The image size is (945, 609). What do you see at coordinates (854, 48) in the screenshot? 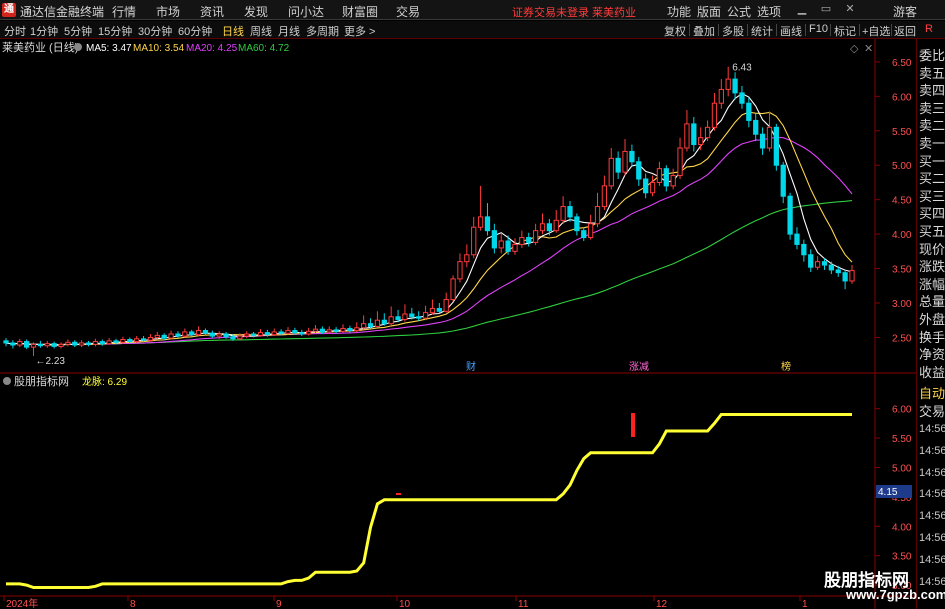
I see `chart-settings-icon: ◇` at bounding box center [854, 48].